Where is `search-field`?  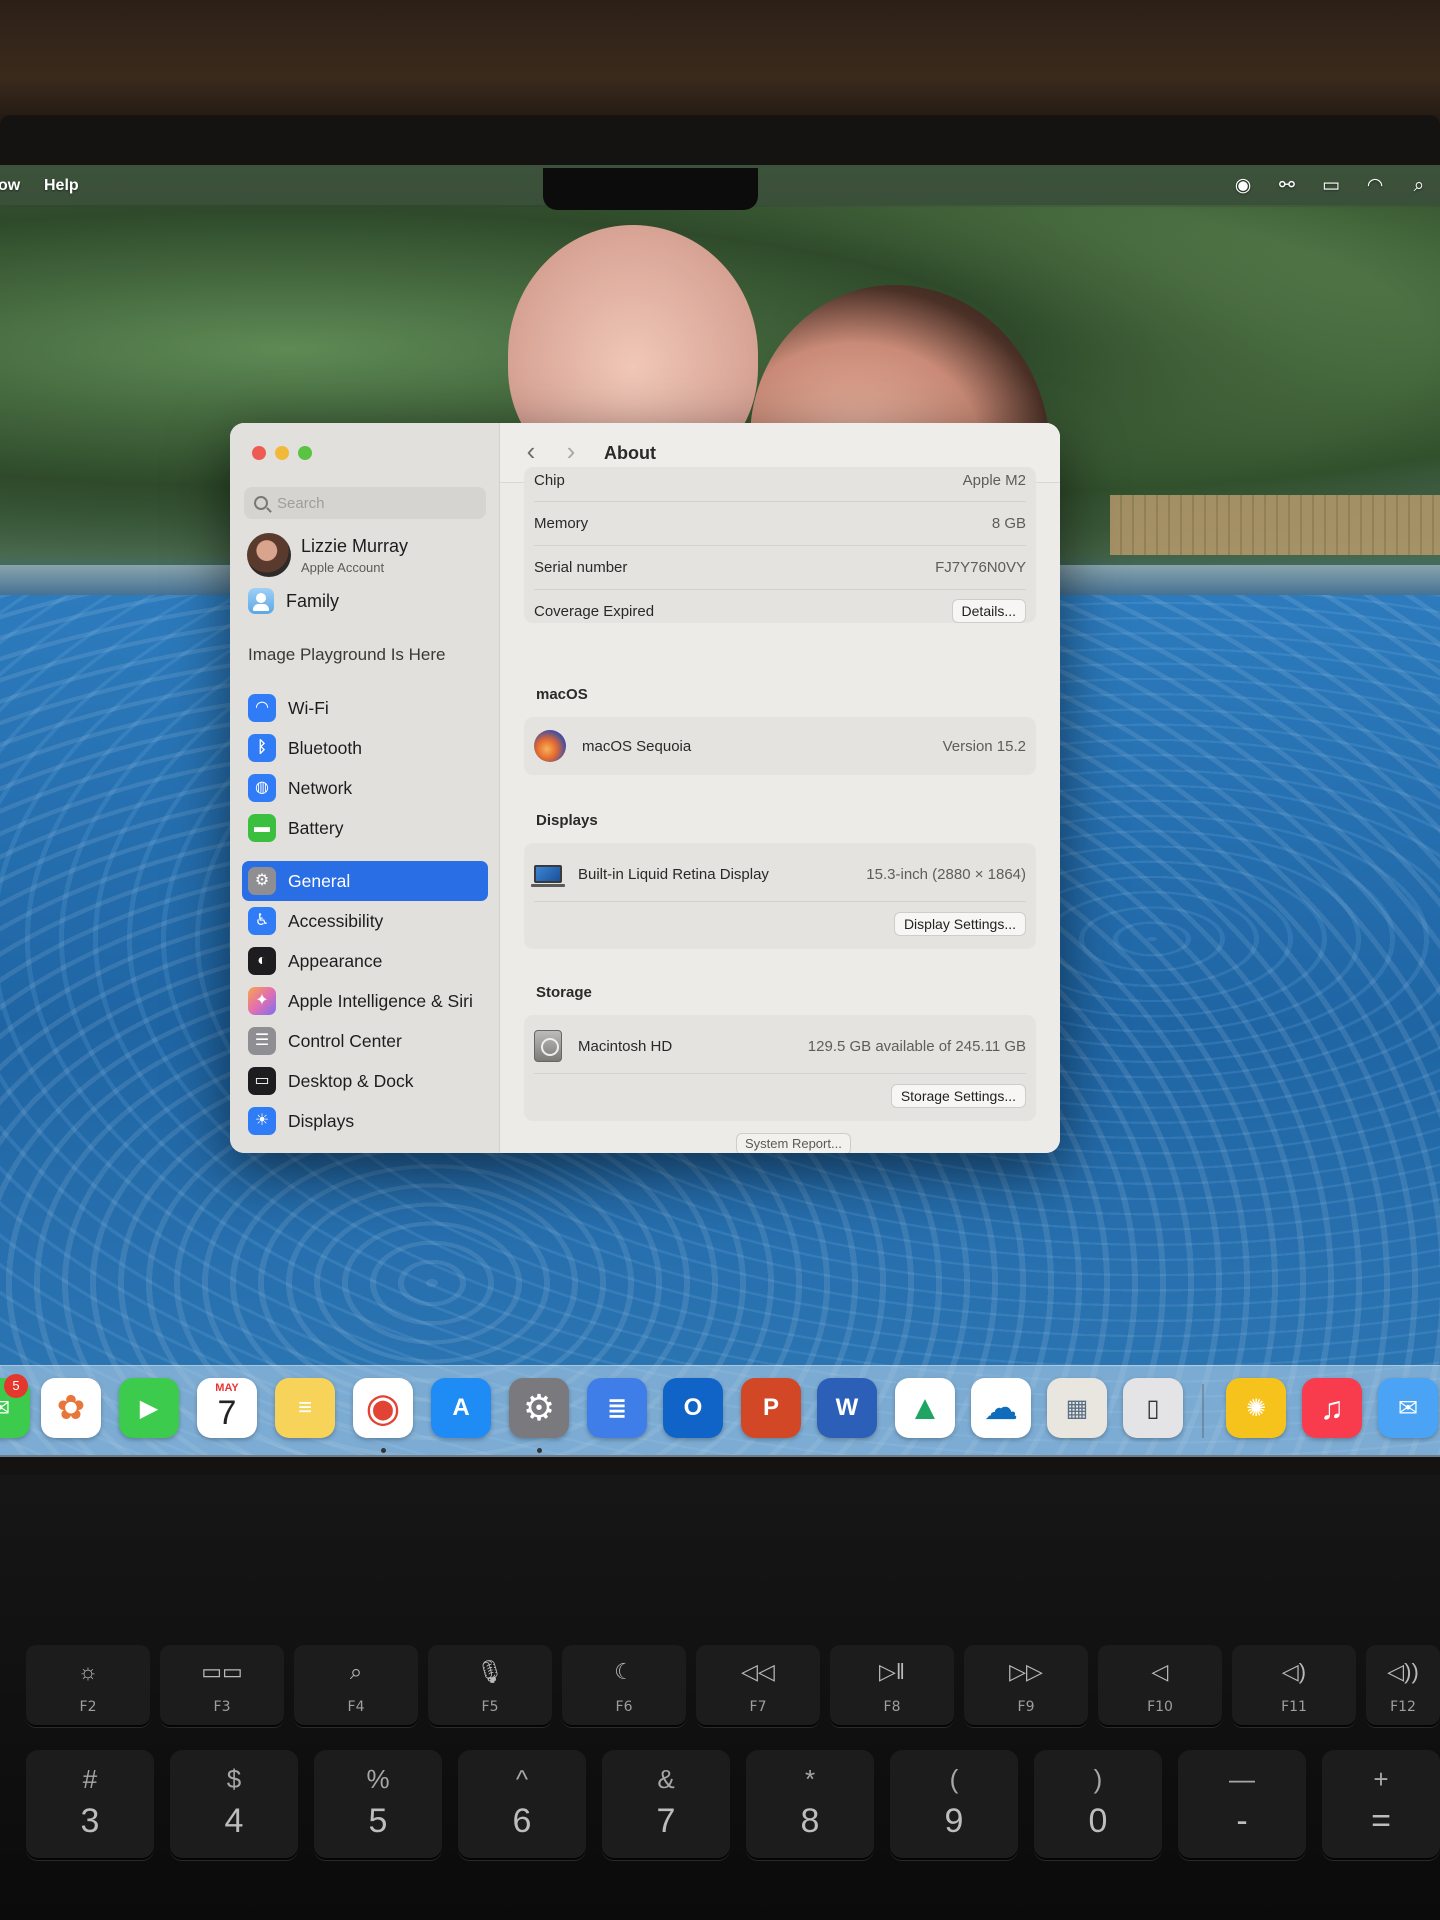 search-field is located at coordinates (365, 503).